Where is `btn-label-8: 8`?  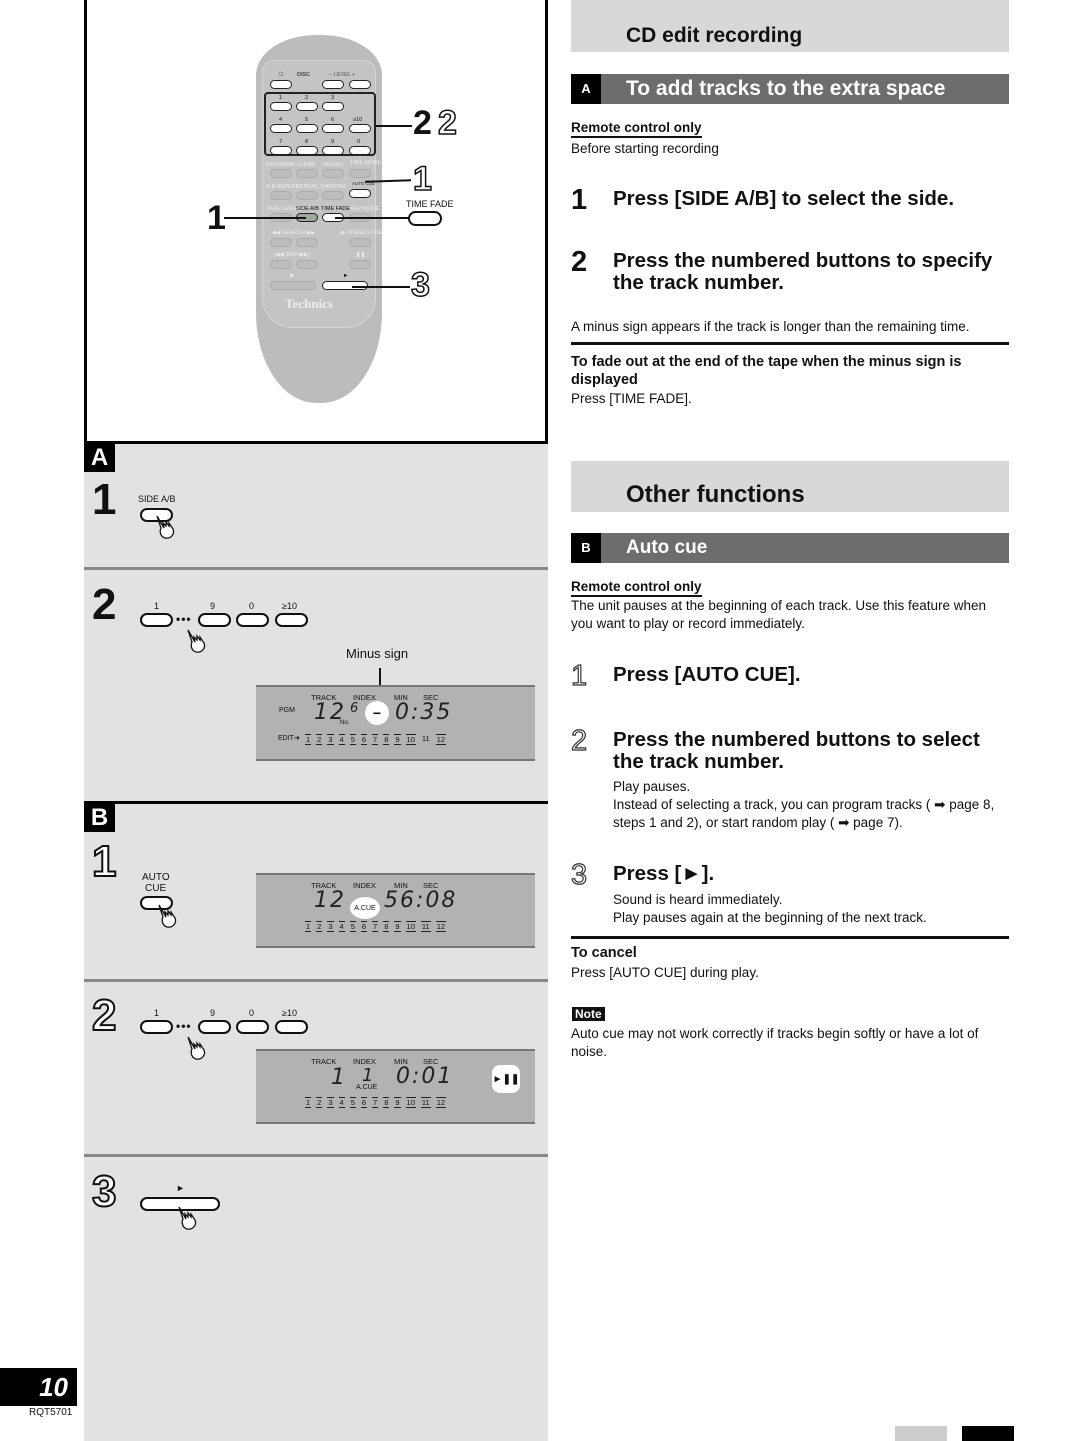 btn-label-8: 8 is located at coordinates (307, 142).